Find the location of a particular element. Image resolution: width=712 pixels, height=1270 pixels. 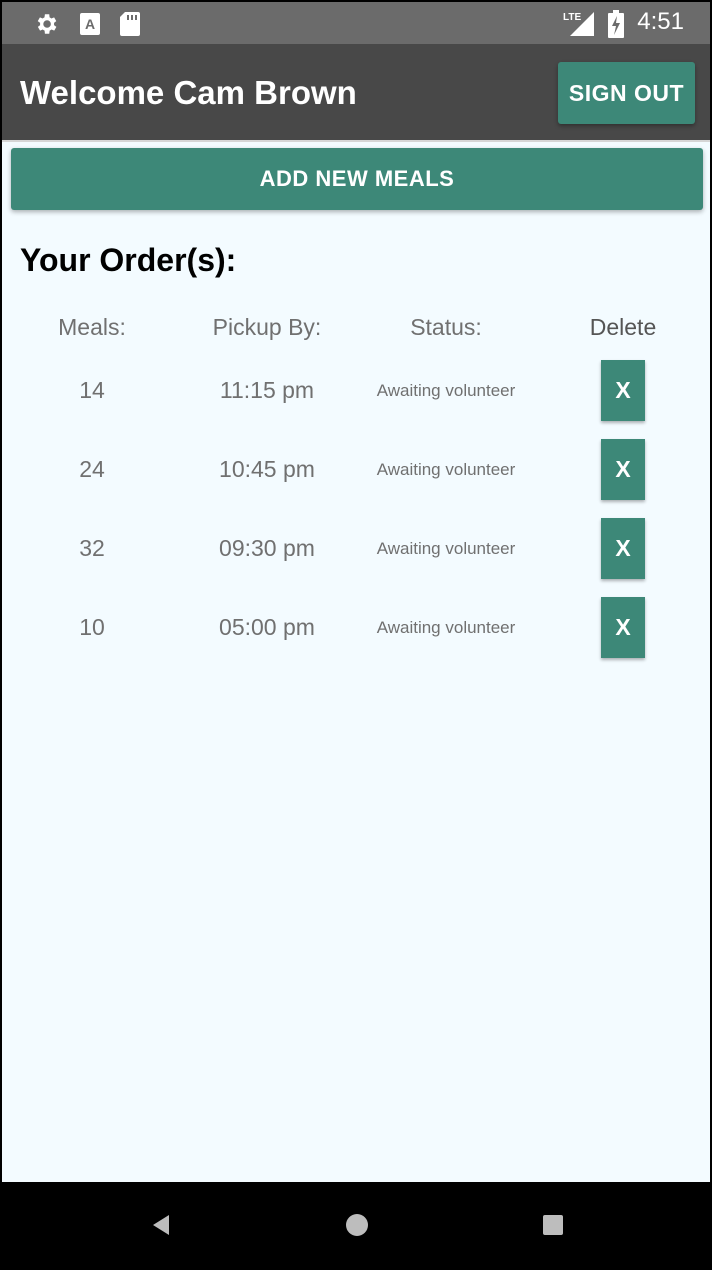

app-bar: Welcome Cam Brown SIGN OUT is located at coordinates (356, 92).